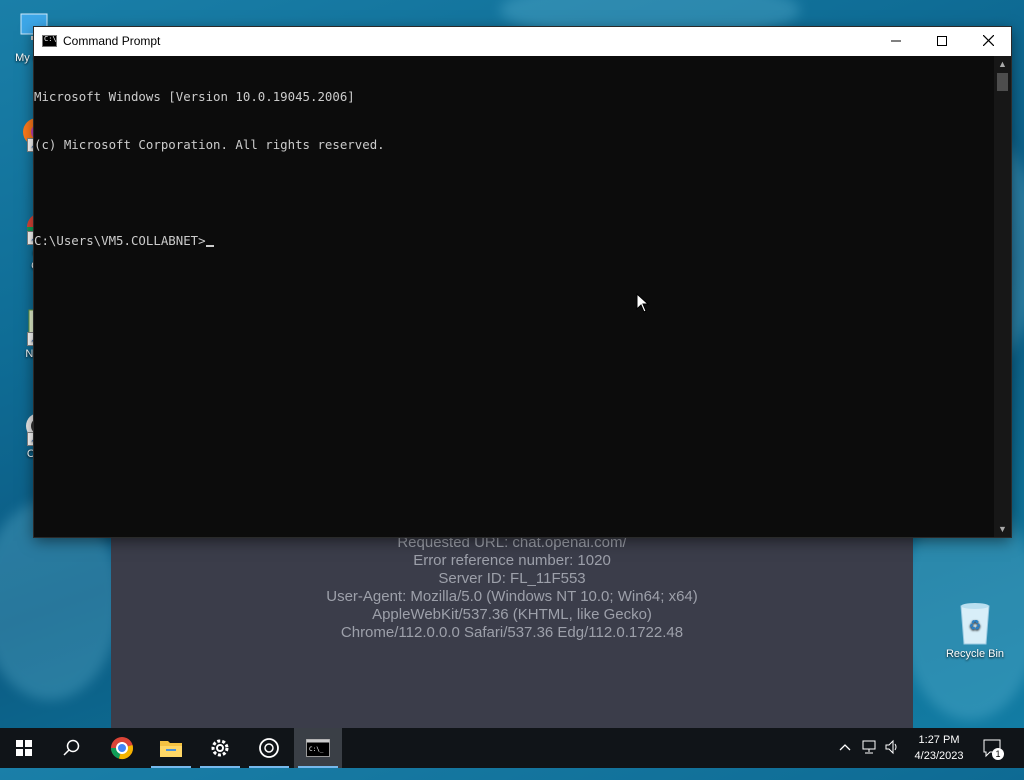  What do you see at coordinates (939, 740) in the screenshot?
I see `clock-time: 1:27 PM` at bounding box center [939, 740].